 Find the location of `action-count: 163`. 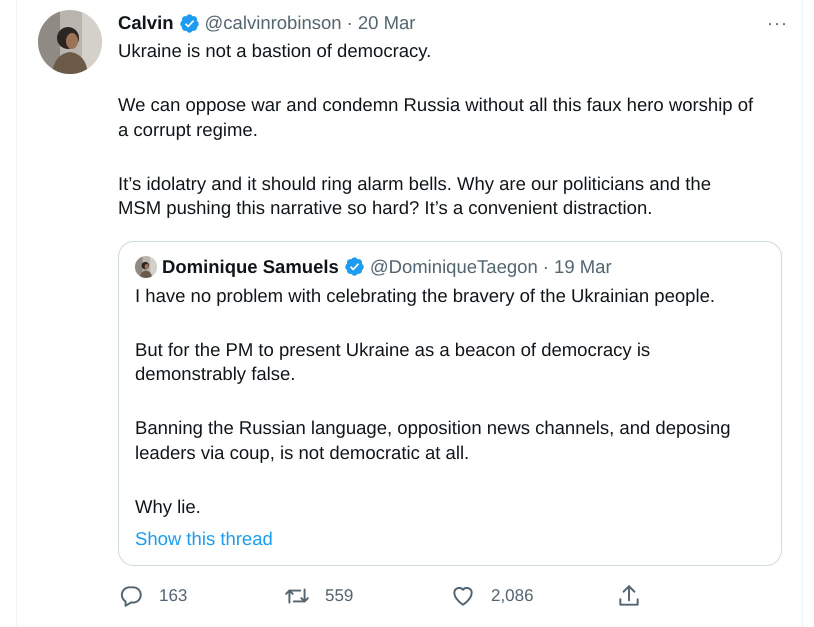

action-count: 163 is located at coordinates (173, 596).